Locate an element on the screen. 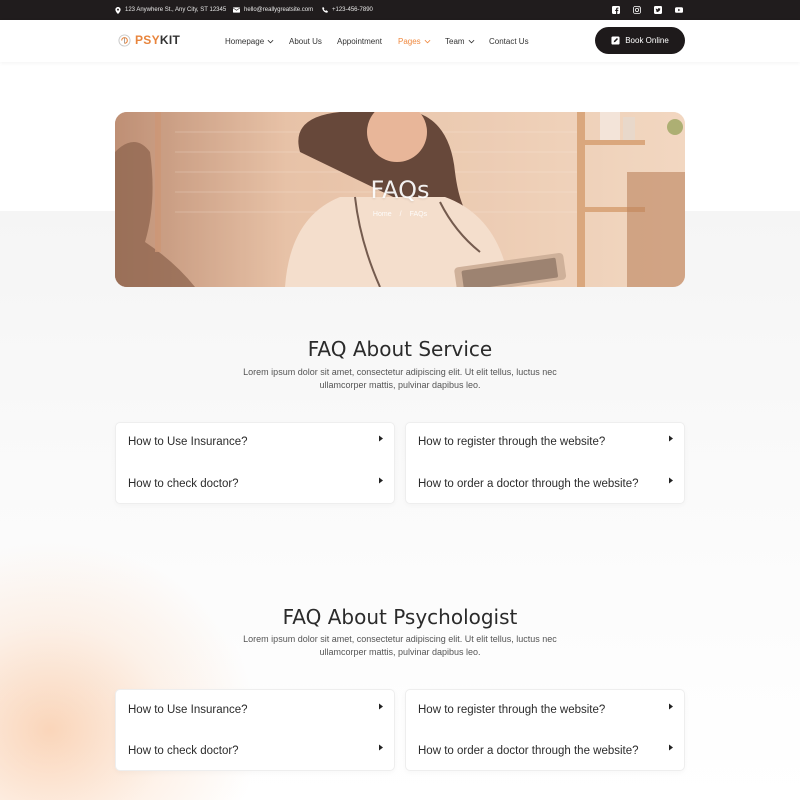  breadcrumb: Home / FAQs is located at coordinates (400, 214).